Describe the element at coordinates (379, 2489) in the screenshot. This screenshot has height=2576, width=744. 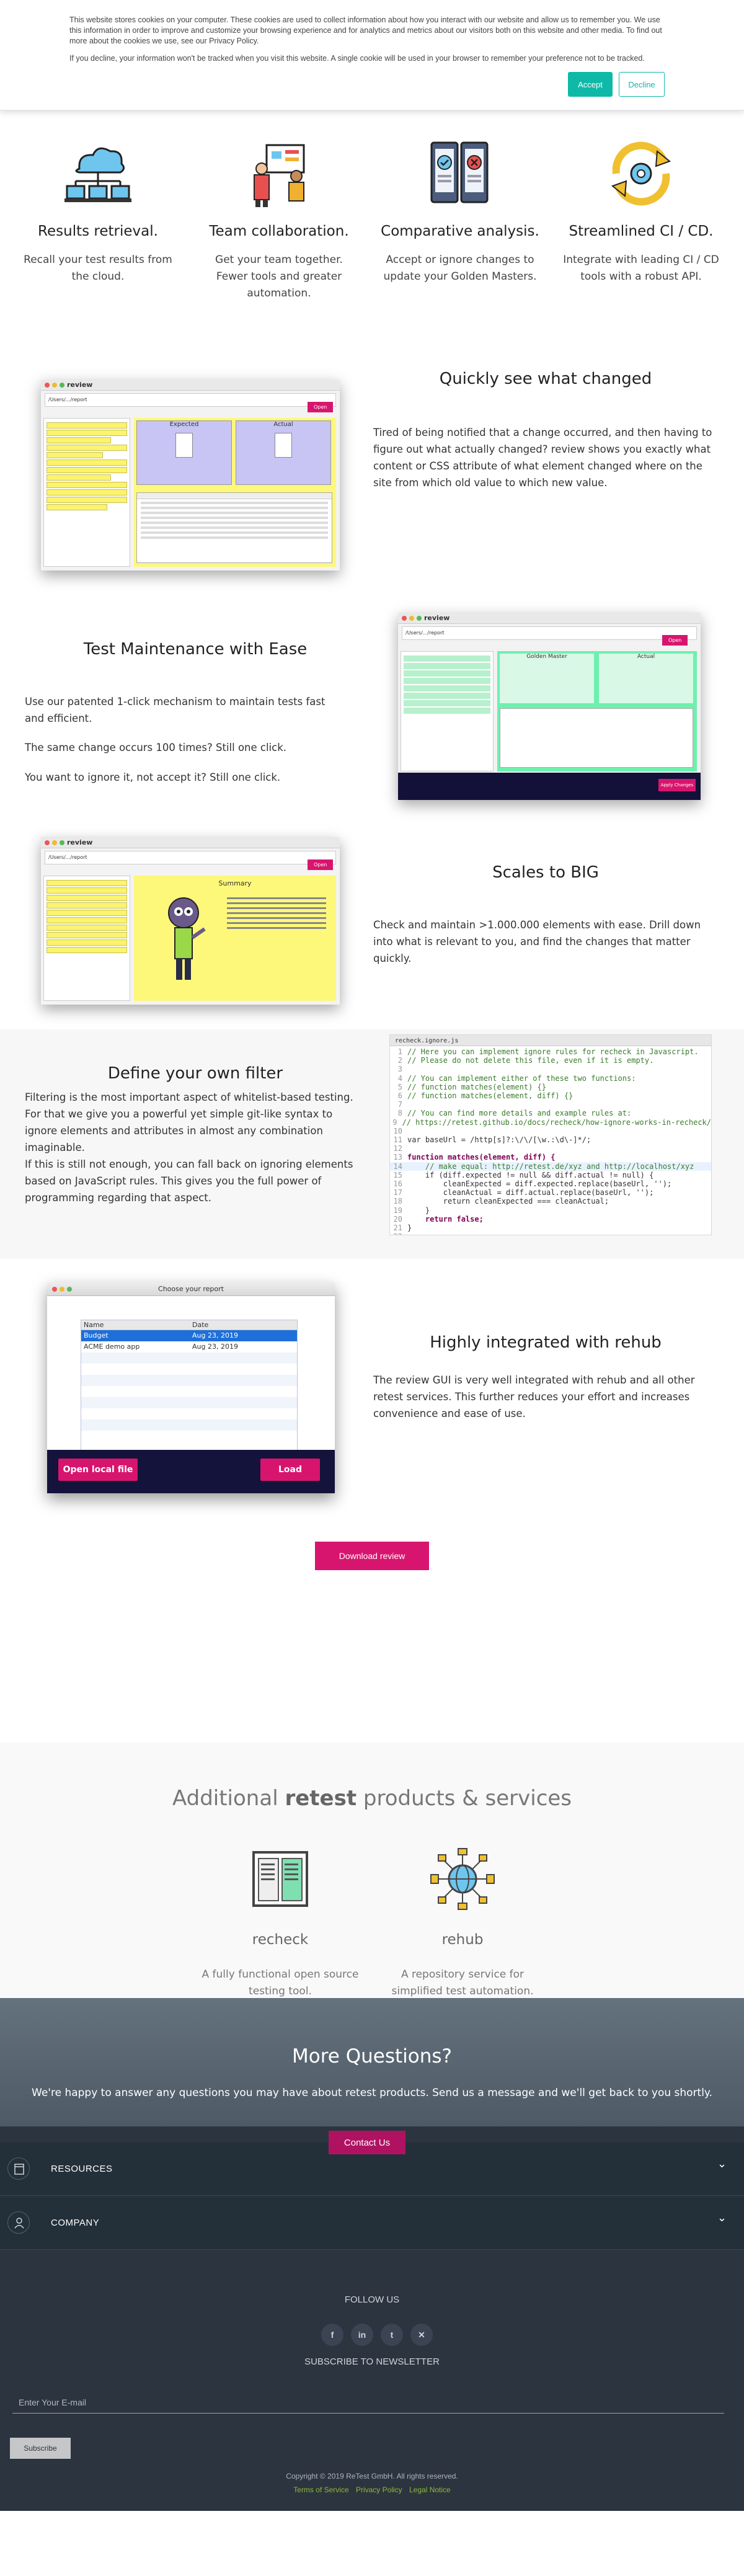
I see `privacy-link: Privacy Policy` at that location.